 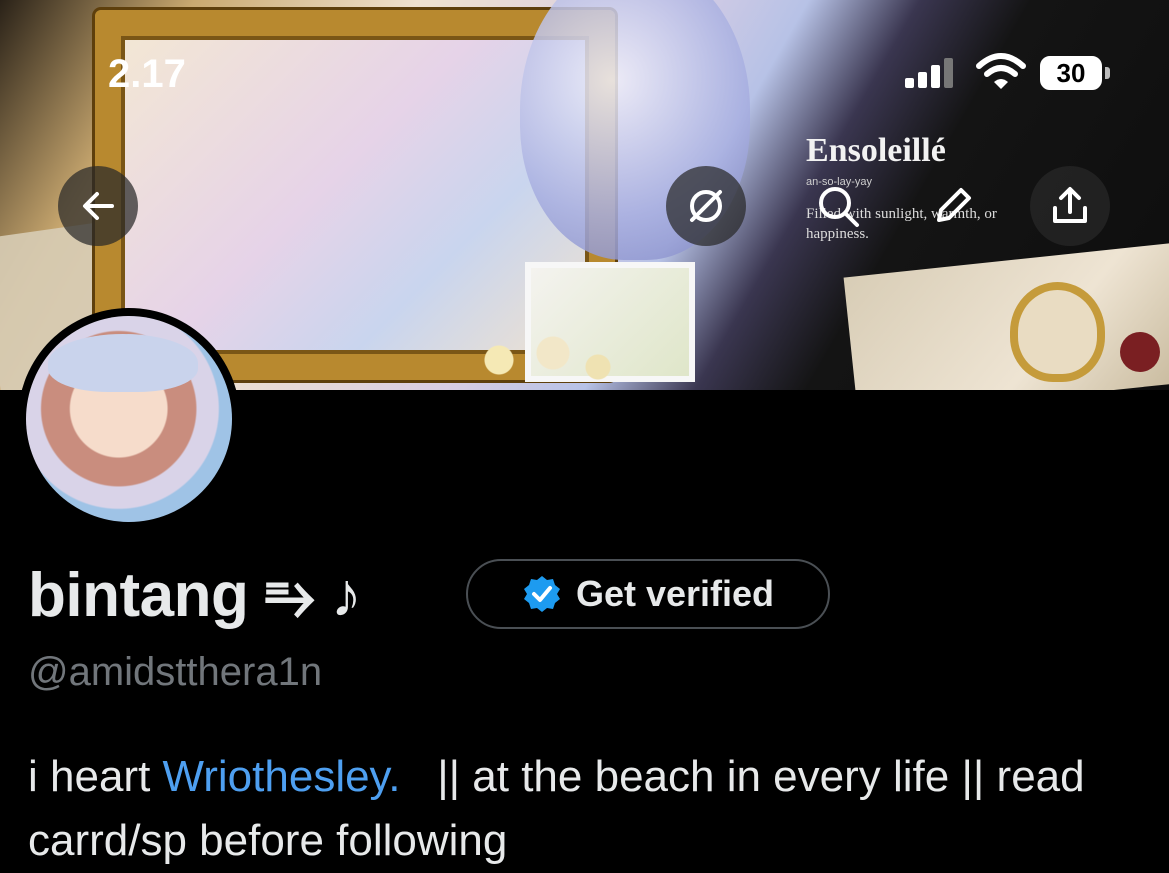 What do you see at coordinates (1001, 71) in the screenshot?
I see `wifi-icon` at bounding box center [1001, 71].